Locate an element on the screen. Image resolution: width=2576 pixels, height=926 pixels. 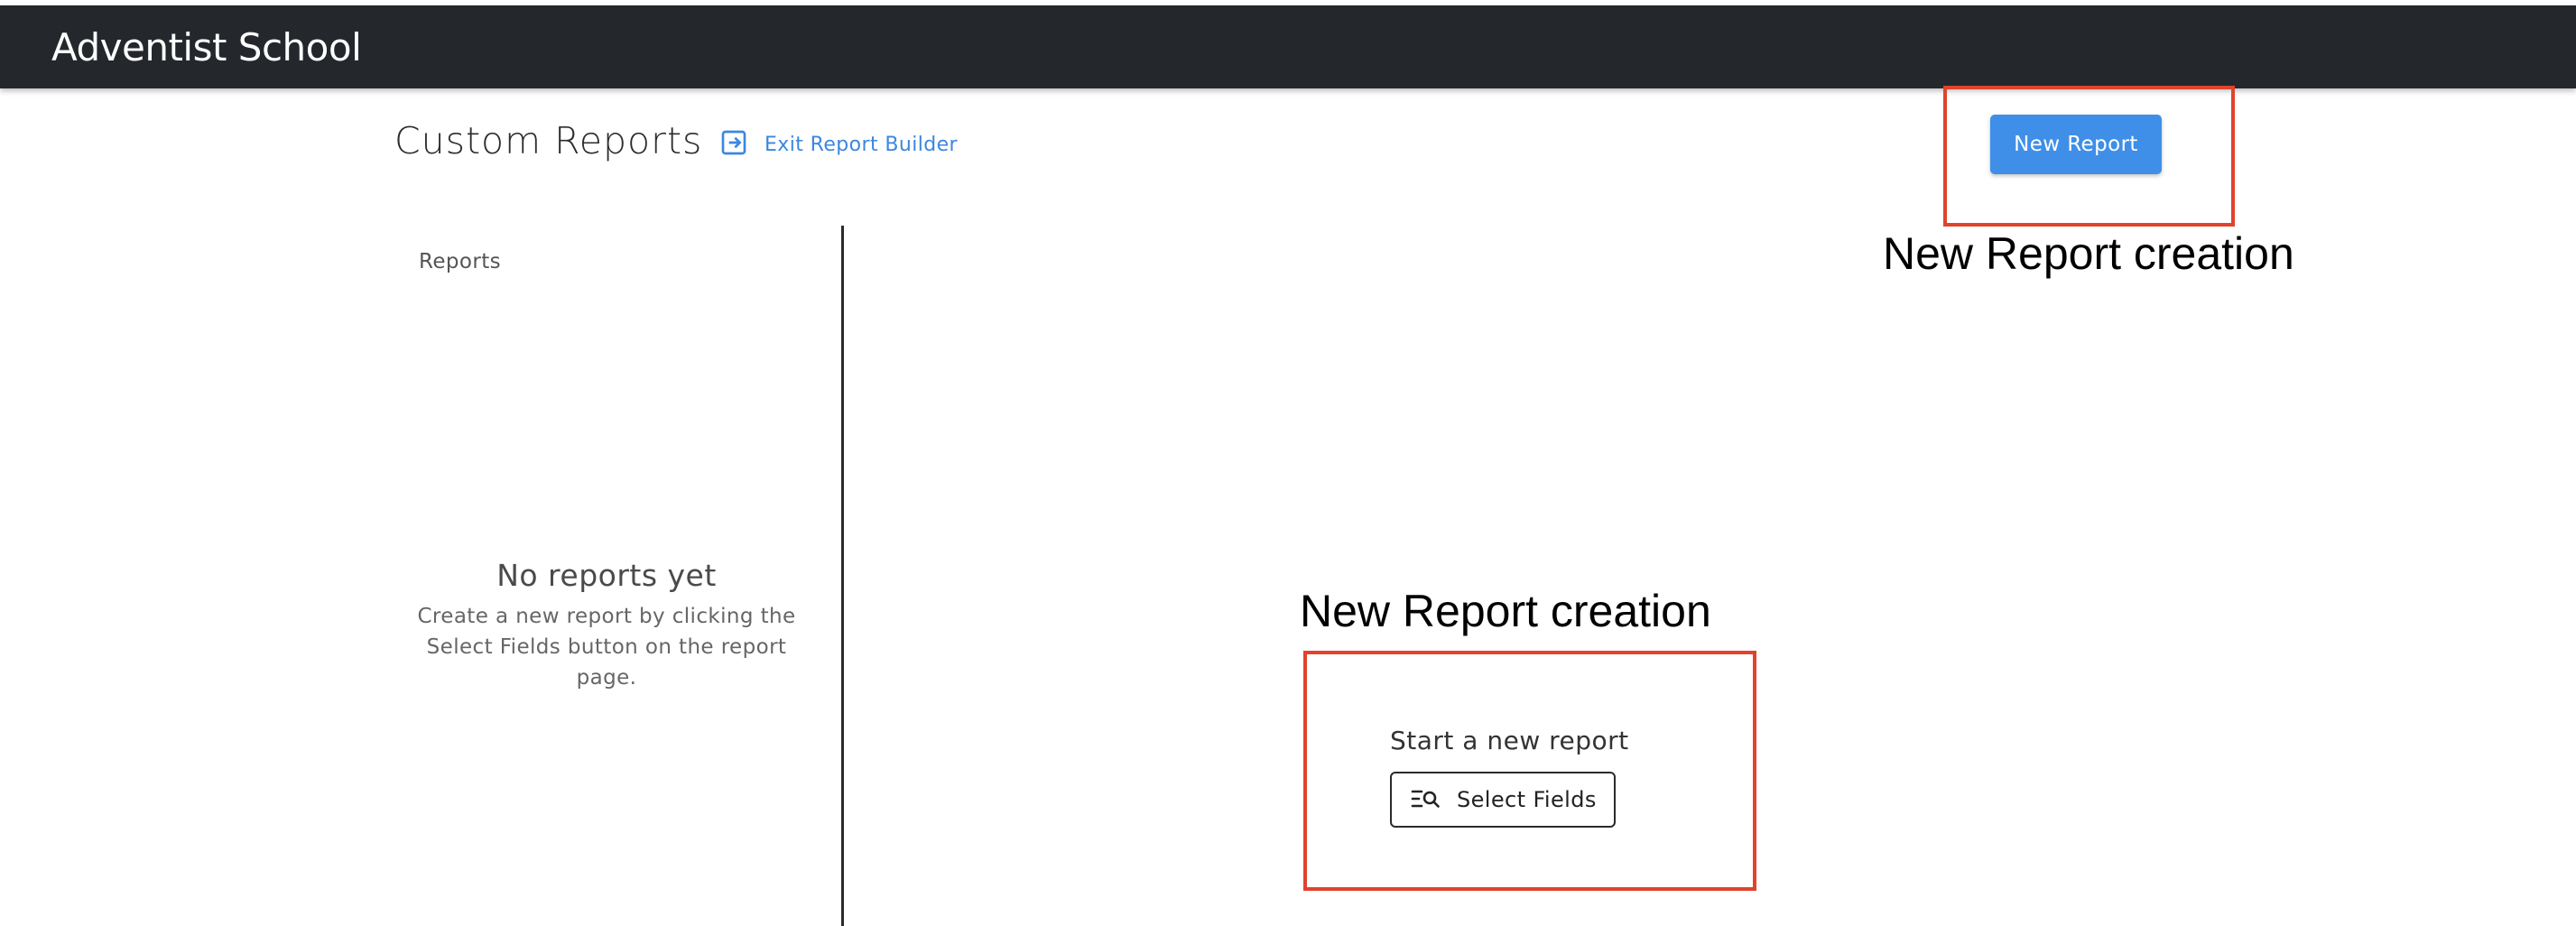
sidebar-heading: Reports is located at coordinates (460, 261).